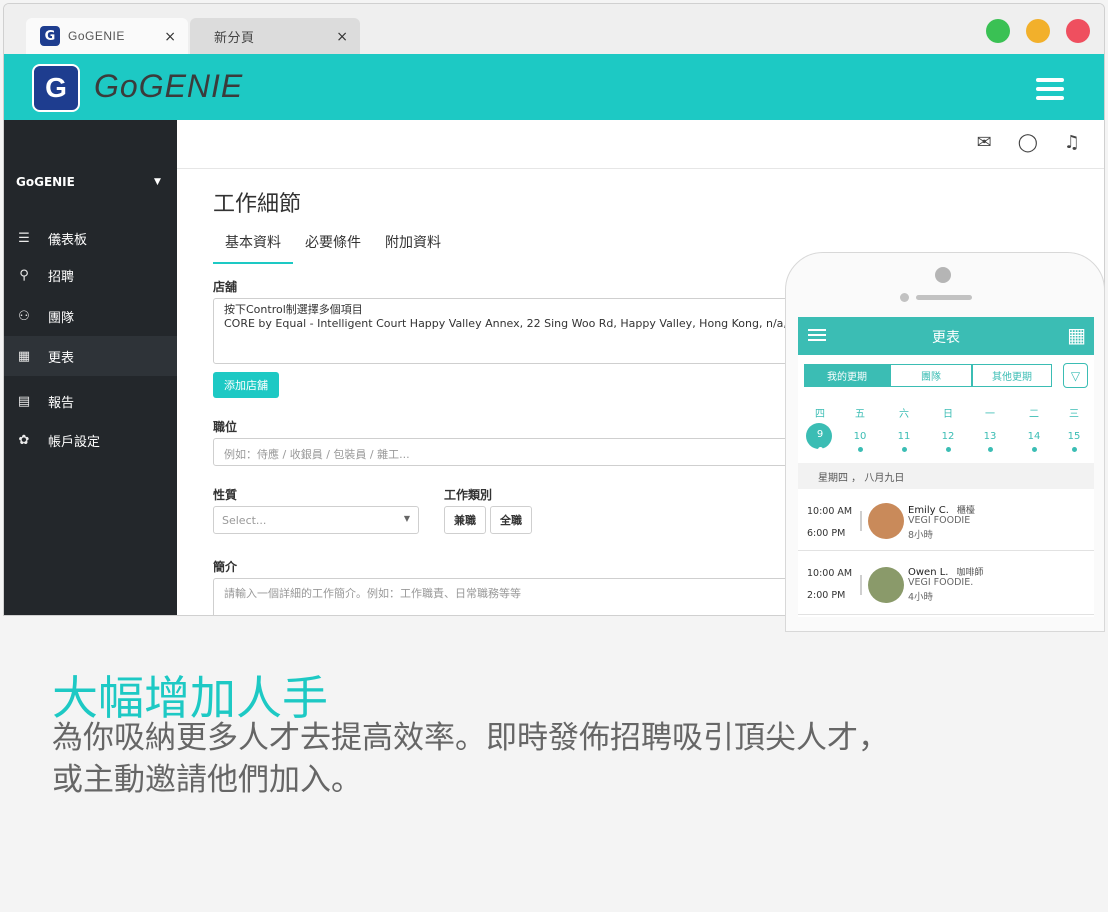 Image resolution: width=1108 pixels, height=912 pixels. What do you see at coordinates (74, 442) in the screenshot?
I see `sidebar-item-label: 帳戶設定` at bounding box center [74, 442].